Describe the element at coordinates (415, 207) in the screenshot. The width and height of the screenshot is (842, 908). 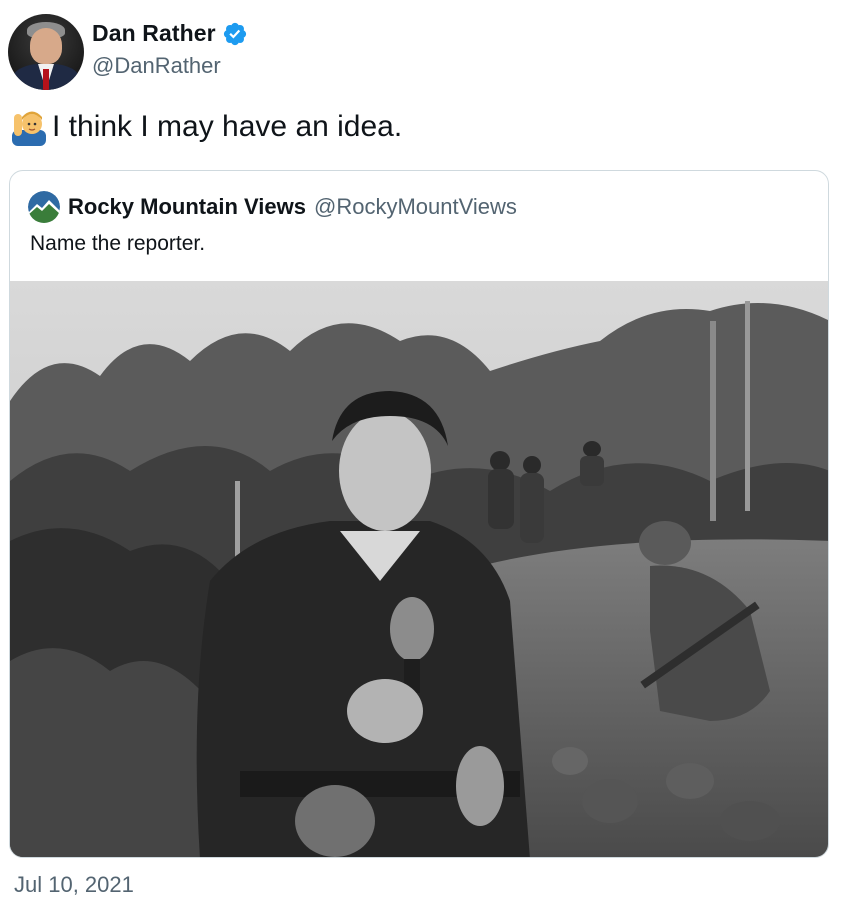
I see `quoted-author-handle: @RockyMountViews` at that location.